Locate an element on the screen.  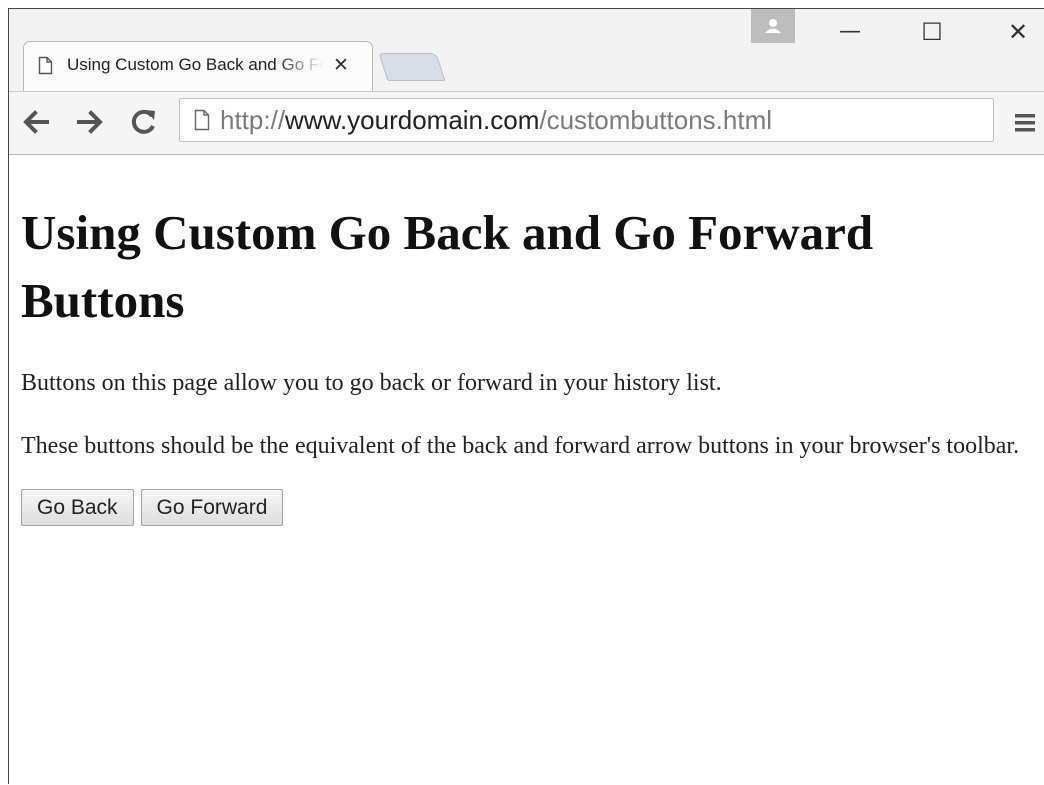
go-forward-button: Go Forward is located at coordinates (212, 507).